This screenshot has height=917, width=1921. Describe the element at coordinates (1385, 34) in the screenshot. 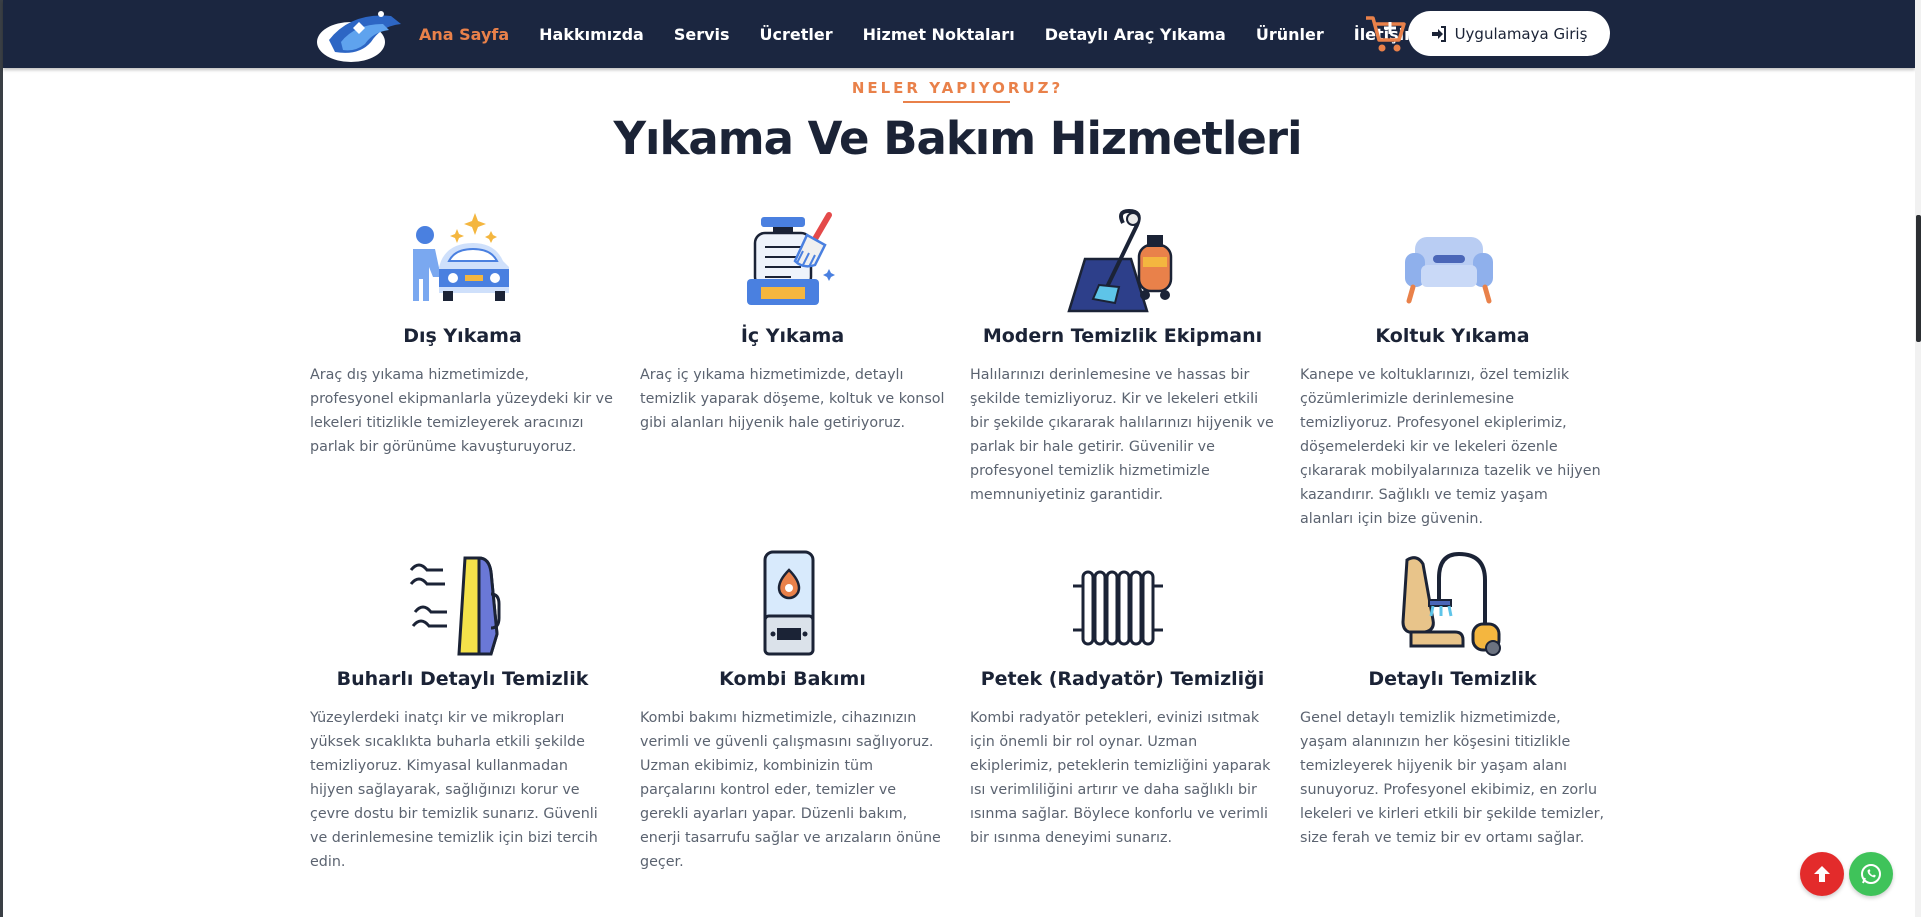

I see `cart-icon` at that location.